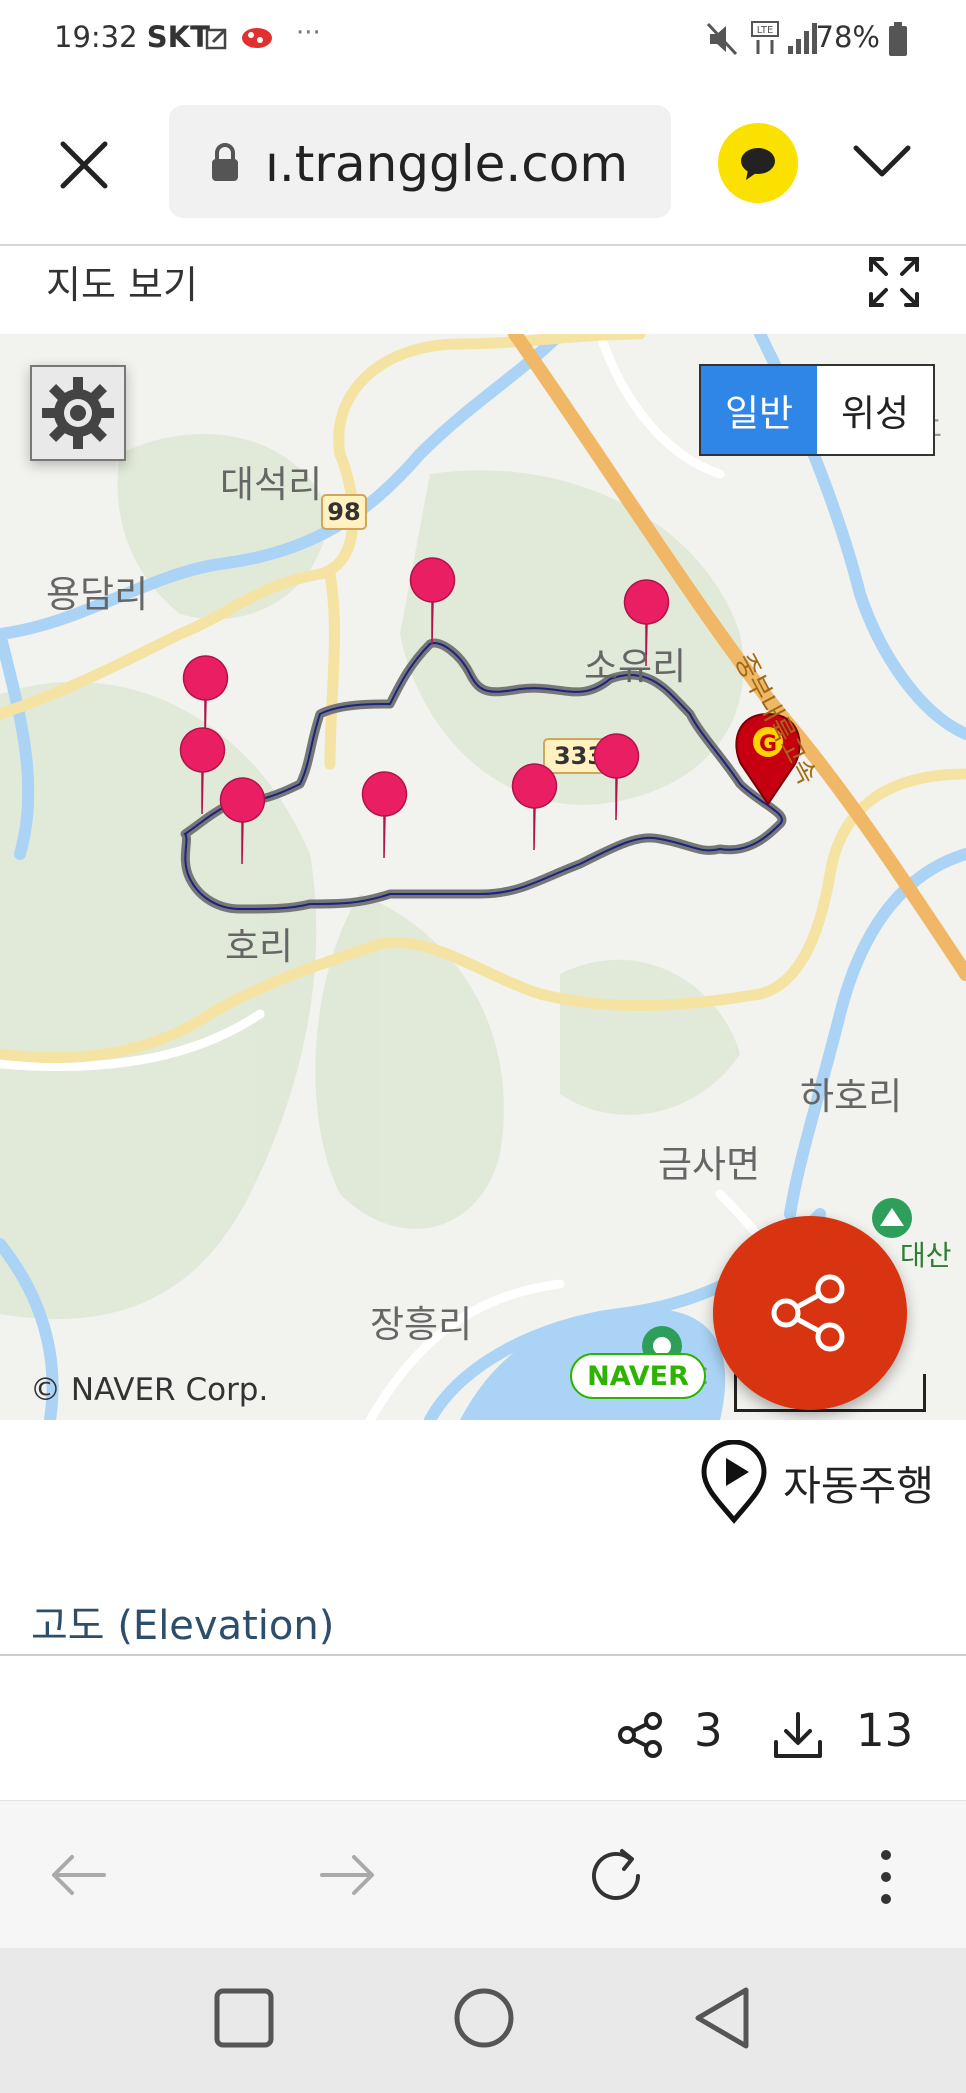  What do you see at coordinates (483, 290) in the screenshot?
I see `map-header: 지도 보기` at bounding box center [483, 290].